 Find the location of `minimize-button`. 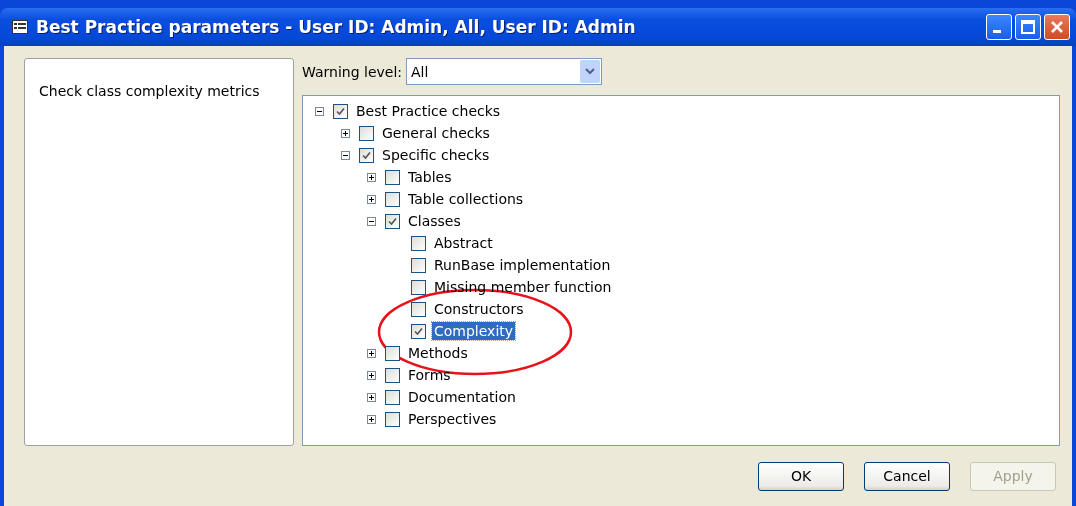

minimize-button is located at coordinates (999, 27).